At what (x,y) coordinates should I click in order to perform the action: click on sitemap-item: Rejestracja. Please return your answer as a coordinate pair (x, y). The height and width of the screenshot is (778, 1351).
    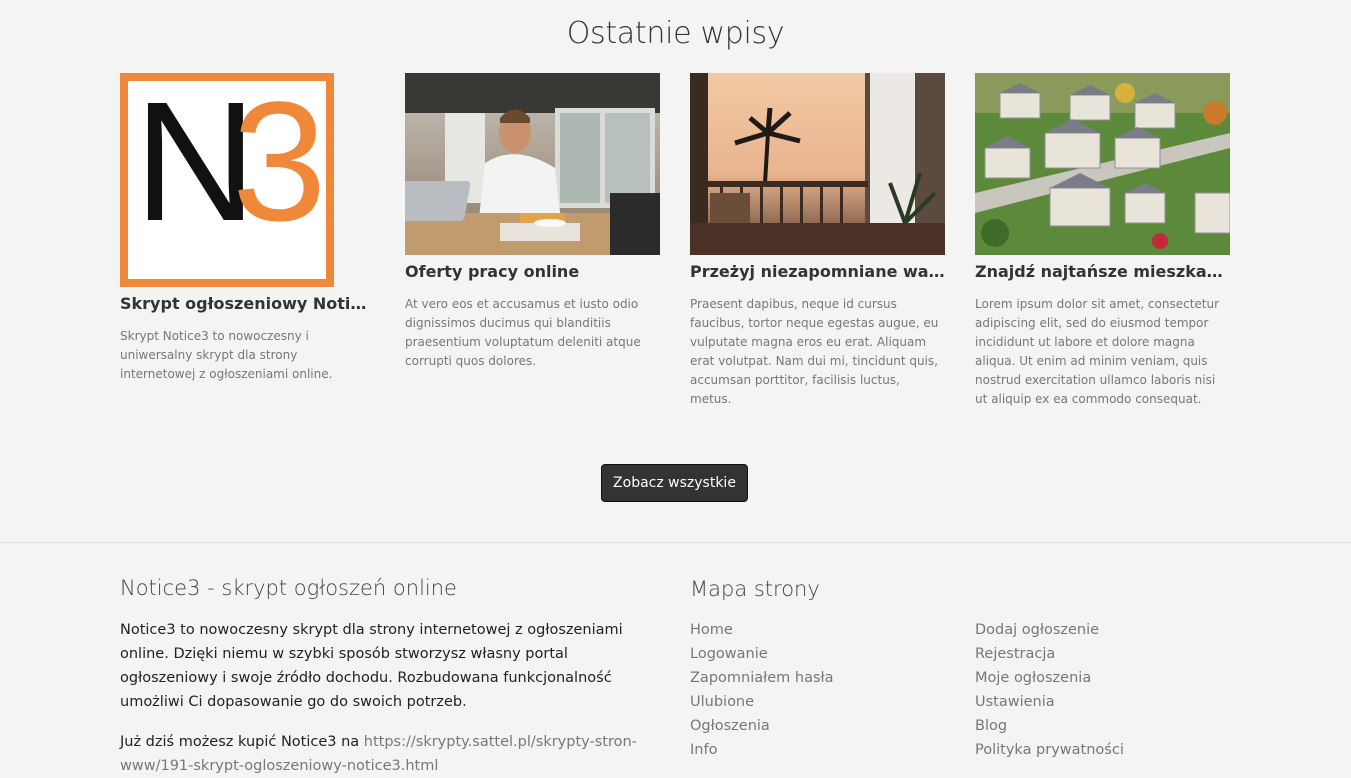
    Looking at the image, I should click on (1049, 654).